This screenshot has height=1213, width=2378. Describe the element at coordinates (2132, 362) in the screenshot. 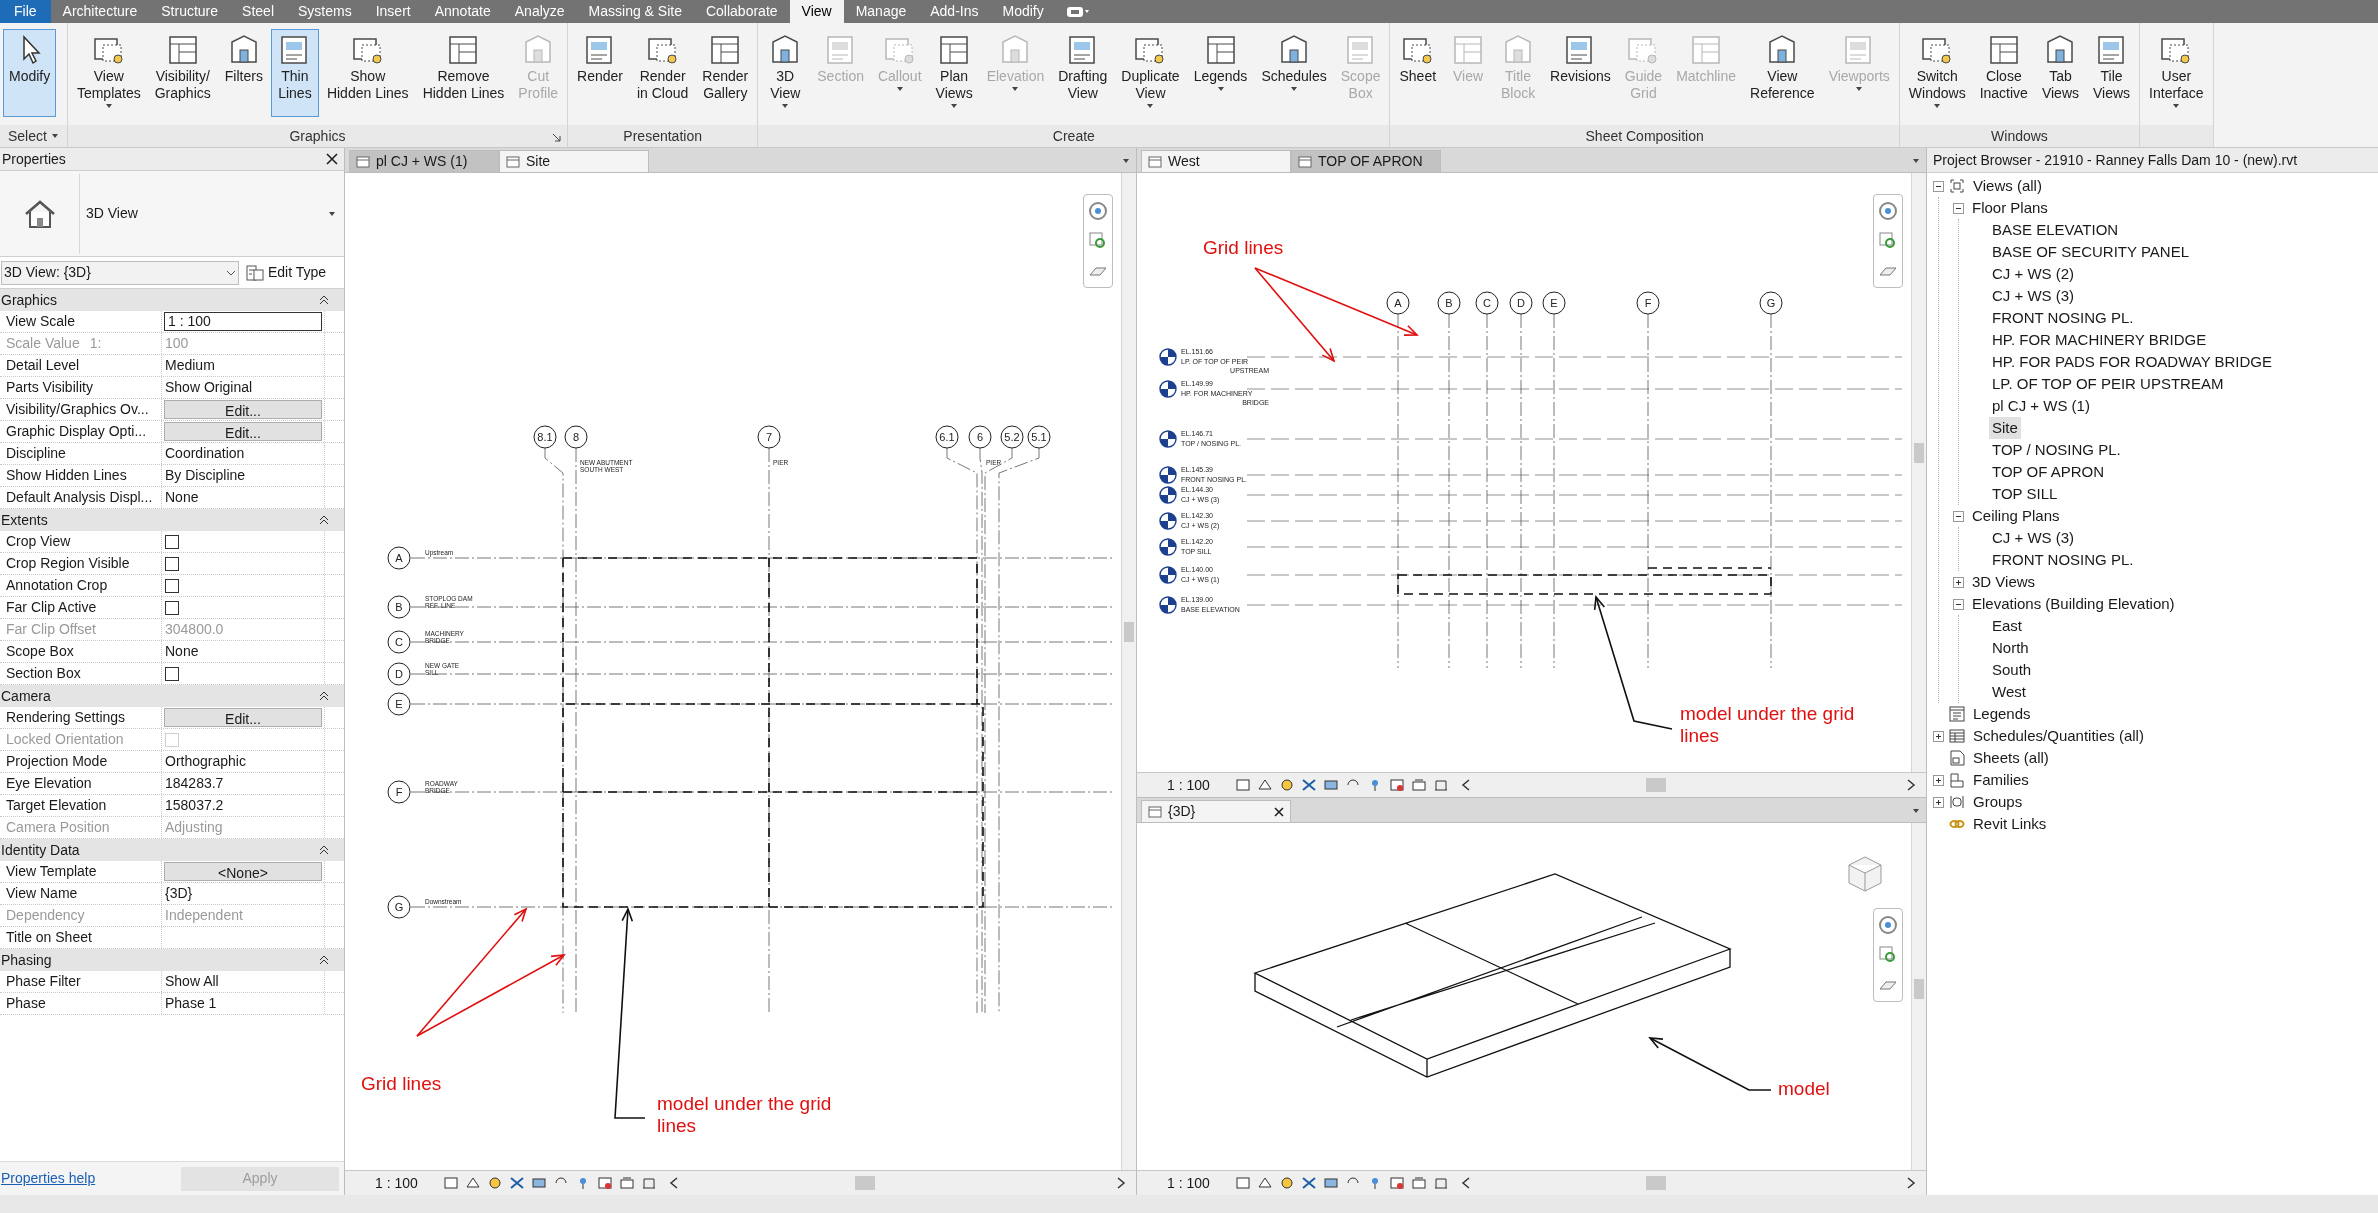

I see `tree-item: HP. FOR PADS FOR ROADWAY BRIDGE` at that location.